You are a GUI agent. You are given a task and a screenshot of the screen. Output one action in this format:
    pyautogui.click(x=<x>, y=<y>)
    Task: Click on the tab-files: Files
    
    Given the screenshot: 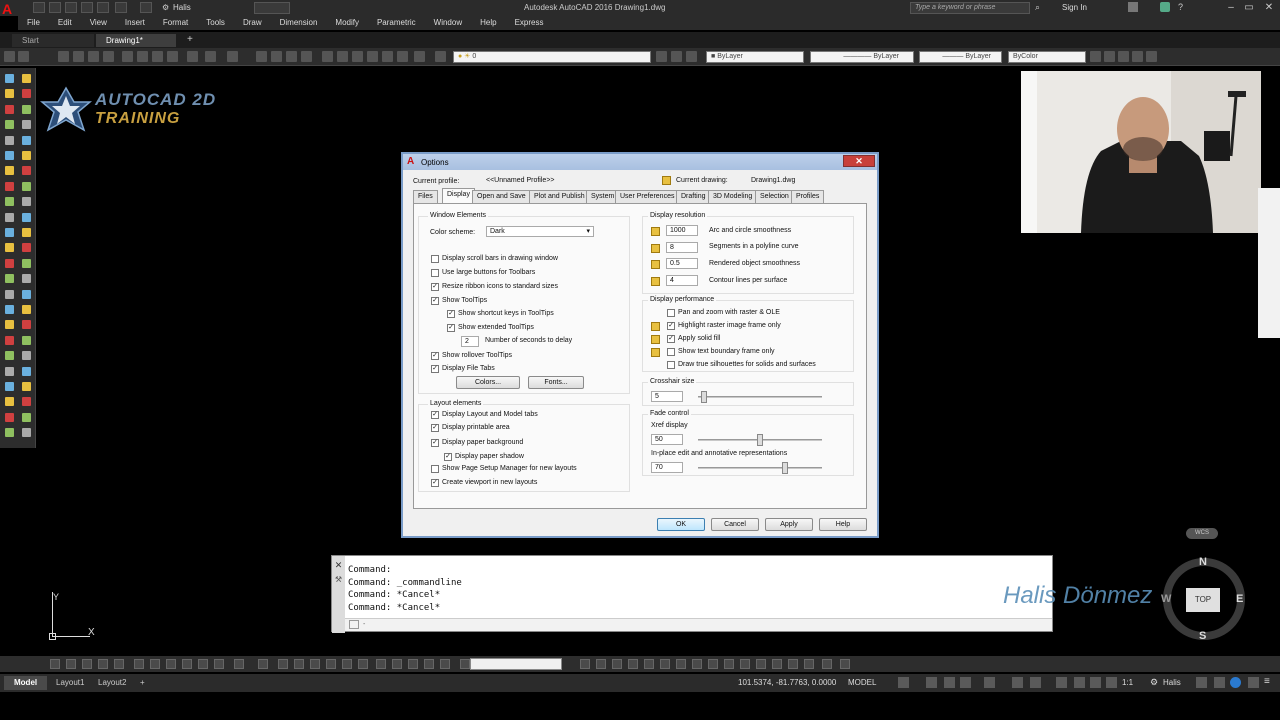 What is the action you would take?
    pyautogui.click(x=425, y=196)
    